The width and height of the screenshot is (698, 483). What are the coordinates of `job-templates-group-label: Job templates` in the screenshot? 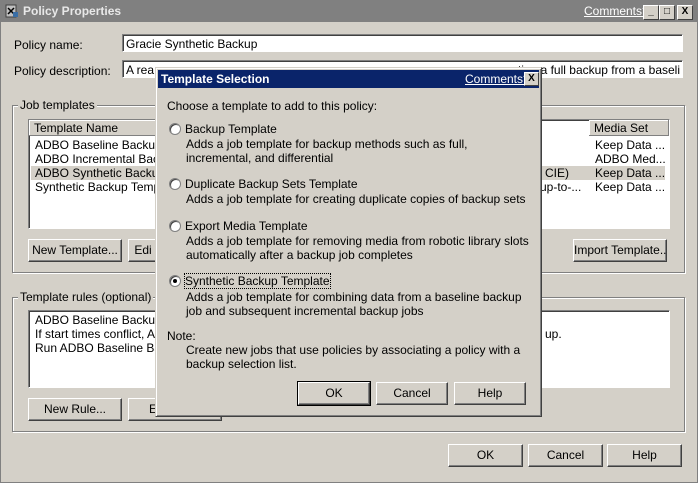 It's located at (57, 105).